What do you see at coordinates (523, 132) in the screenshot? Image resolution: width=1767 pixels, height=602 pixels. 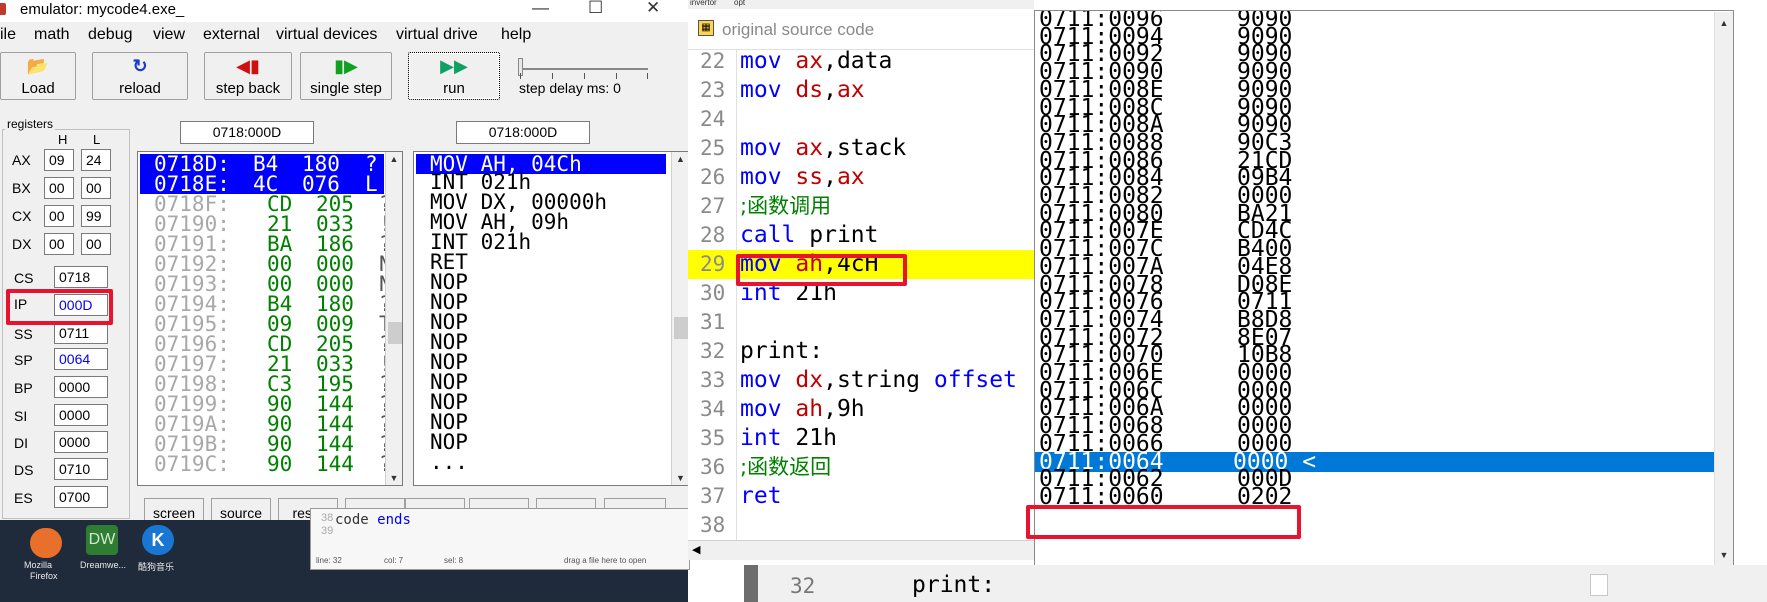 I see `disassembly-address-field: 0718:000D` at bounding box center [523, 132].